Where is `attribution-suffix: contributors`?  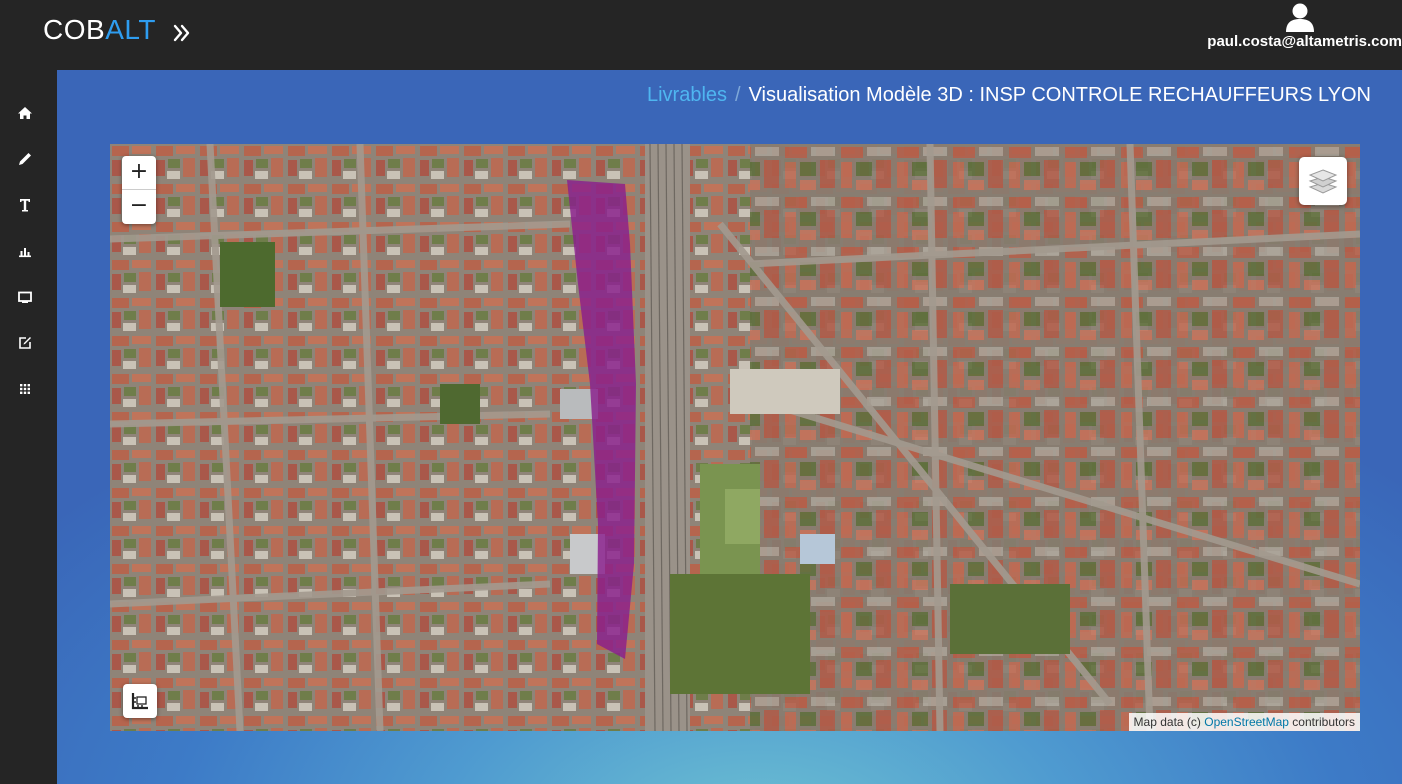 attribution-suffix: contributors is located at coordinates (1321, 722).